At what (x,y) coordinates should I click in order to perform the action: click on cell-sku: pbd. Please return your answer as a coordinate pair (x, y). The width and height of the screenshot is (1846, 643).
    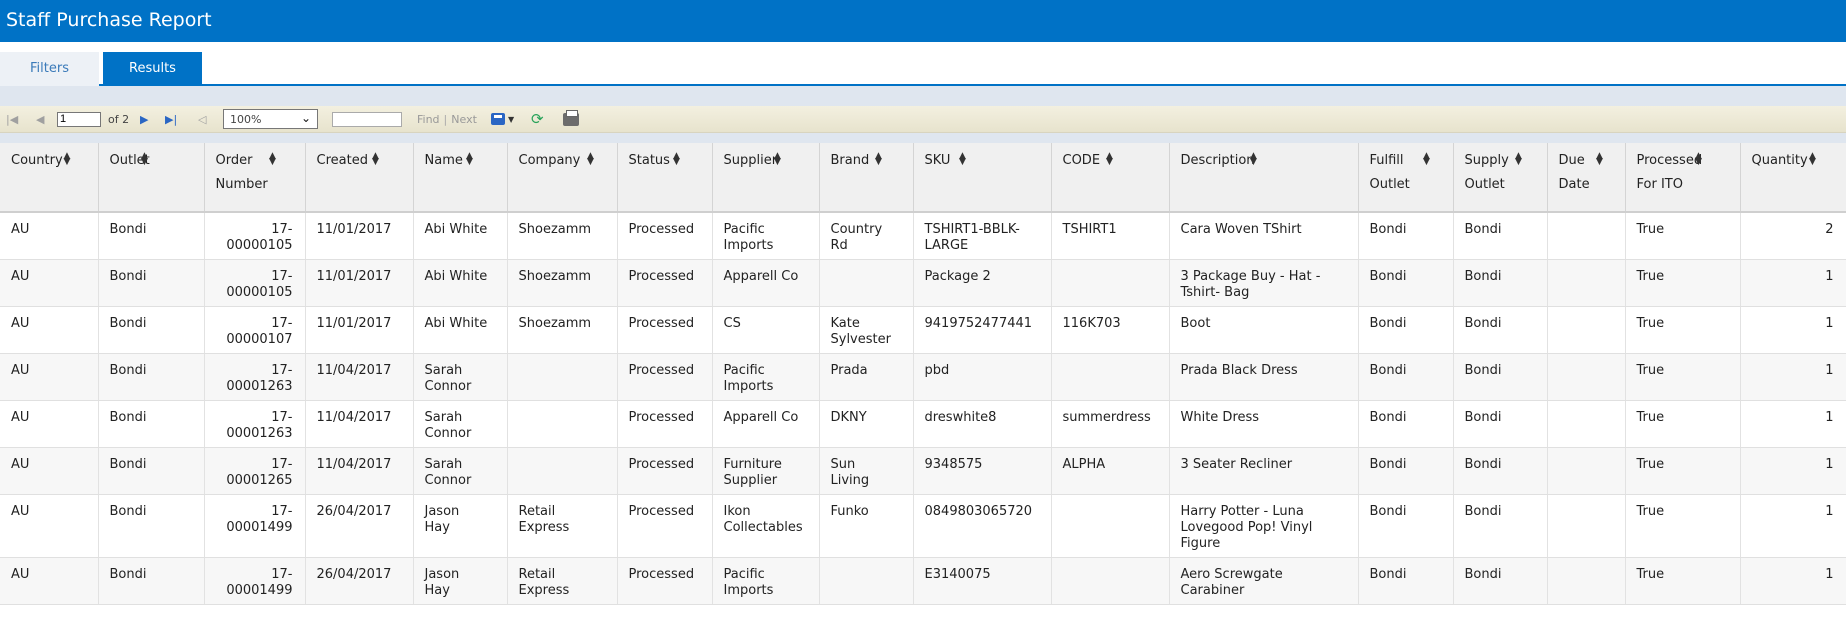
    Looking at the image, I should click on (982, 377).